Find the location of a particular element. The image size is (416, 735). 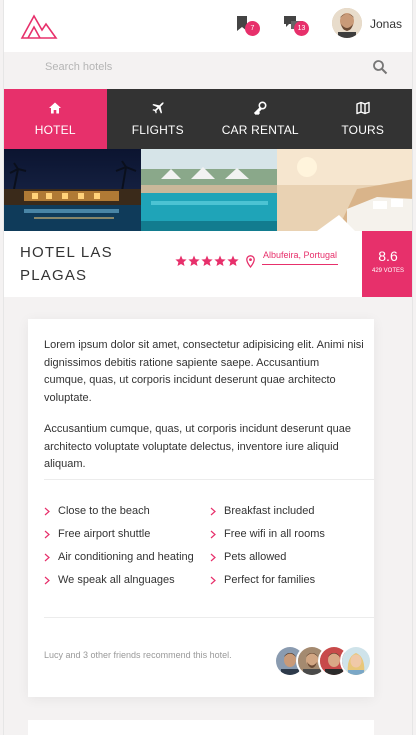

friend-avatar is located at coordinates (356, 661).